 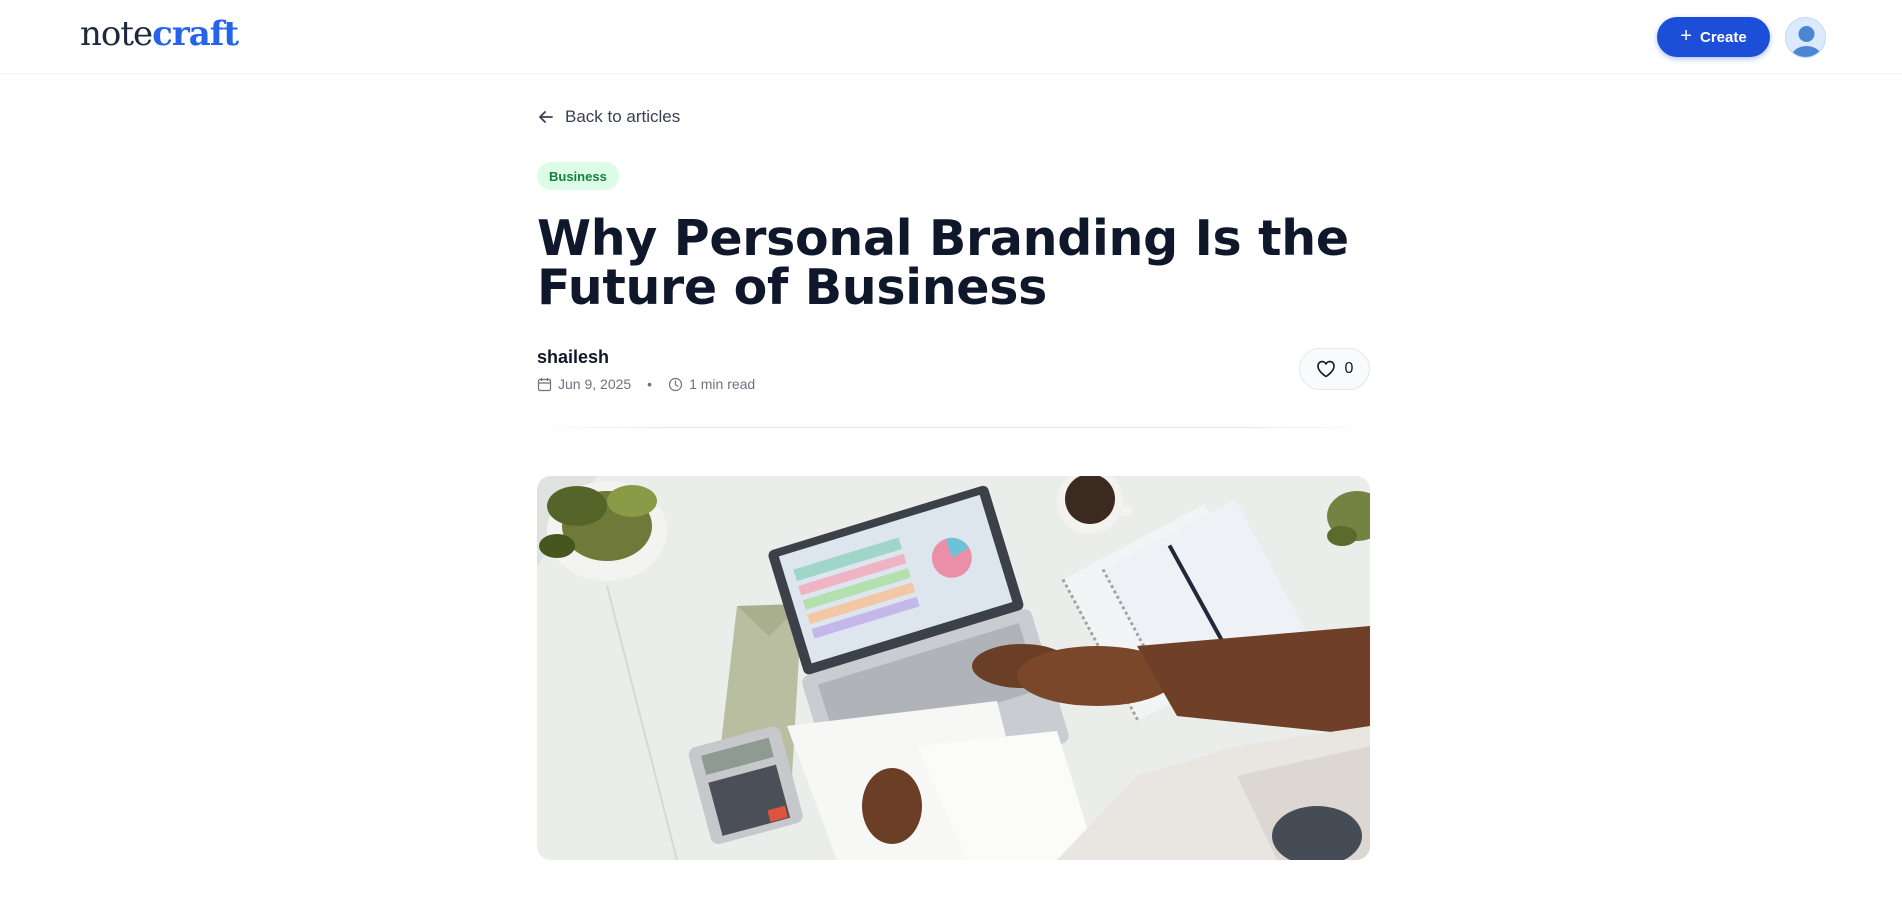 What do you see at coordinates (195, 34) in the screenshot?
I see `logo-text-craft: craft` at bounding box center [195, 34].